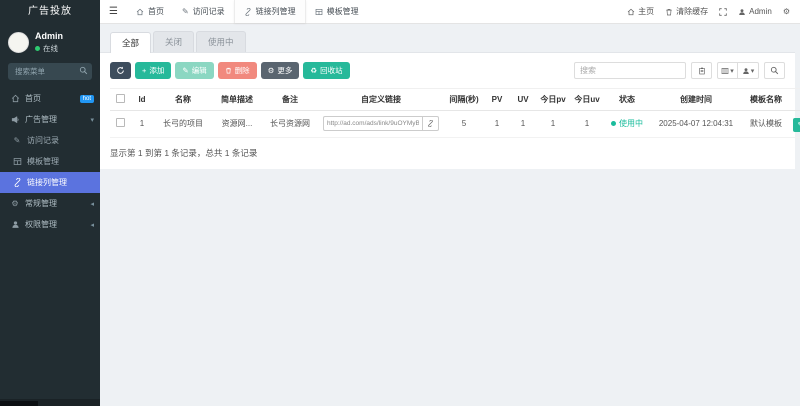 The image size is (800, 406). I want to click on hamburger-icon: ☰, so click(113, 11).